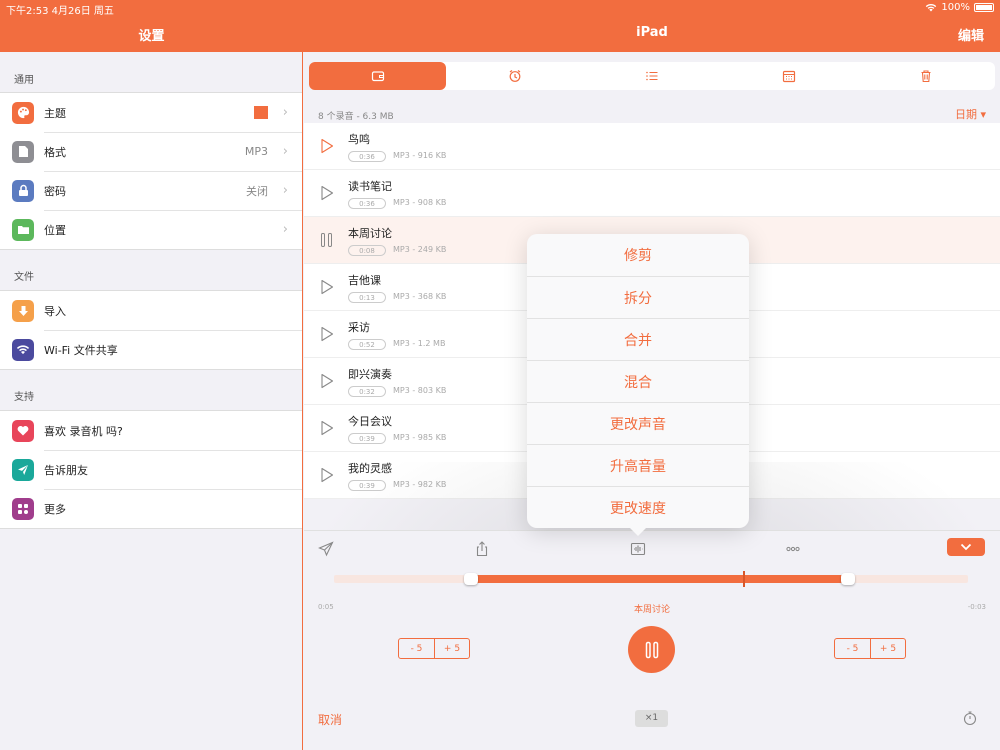 The height and width of the screenshot is (750, 1000). I want to click on file-icon, so click(23, 151).